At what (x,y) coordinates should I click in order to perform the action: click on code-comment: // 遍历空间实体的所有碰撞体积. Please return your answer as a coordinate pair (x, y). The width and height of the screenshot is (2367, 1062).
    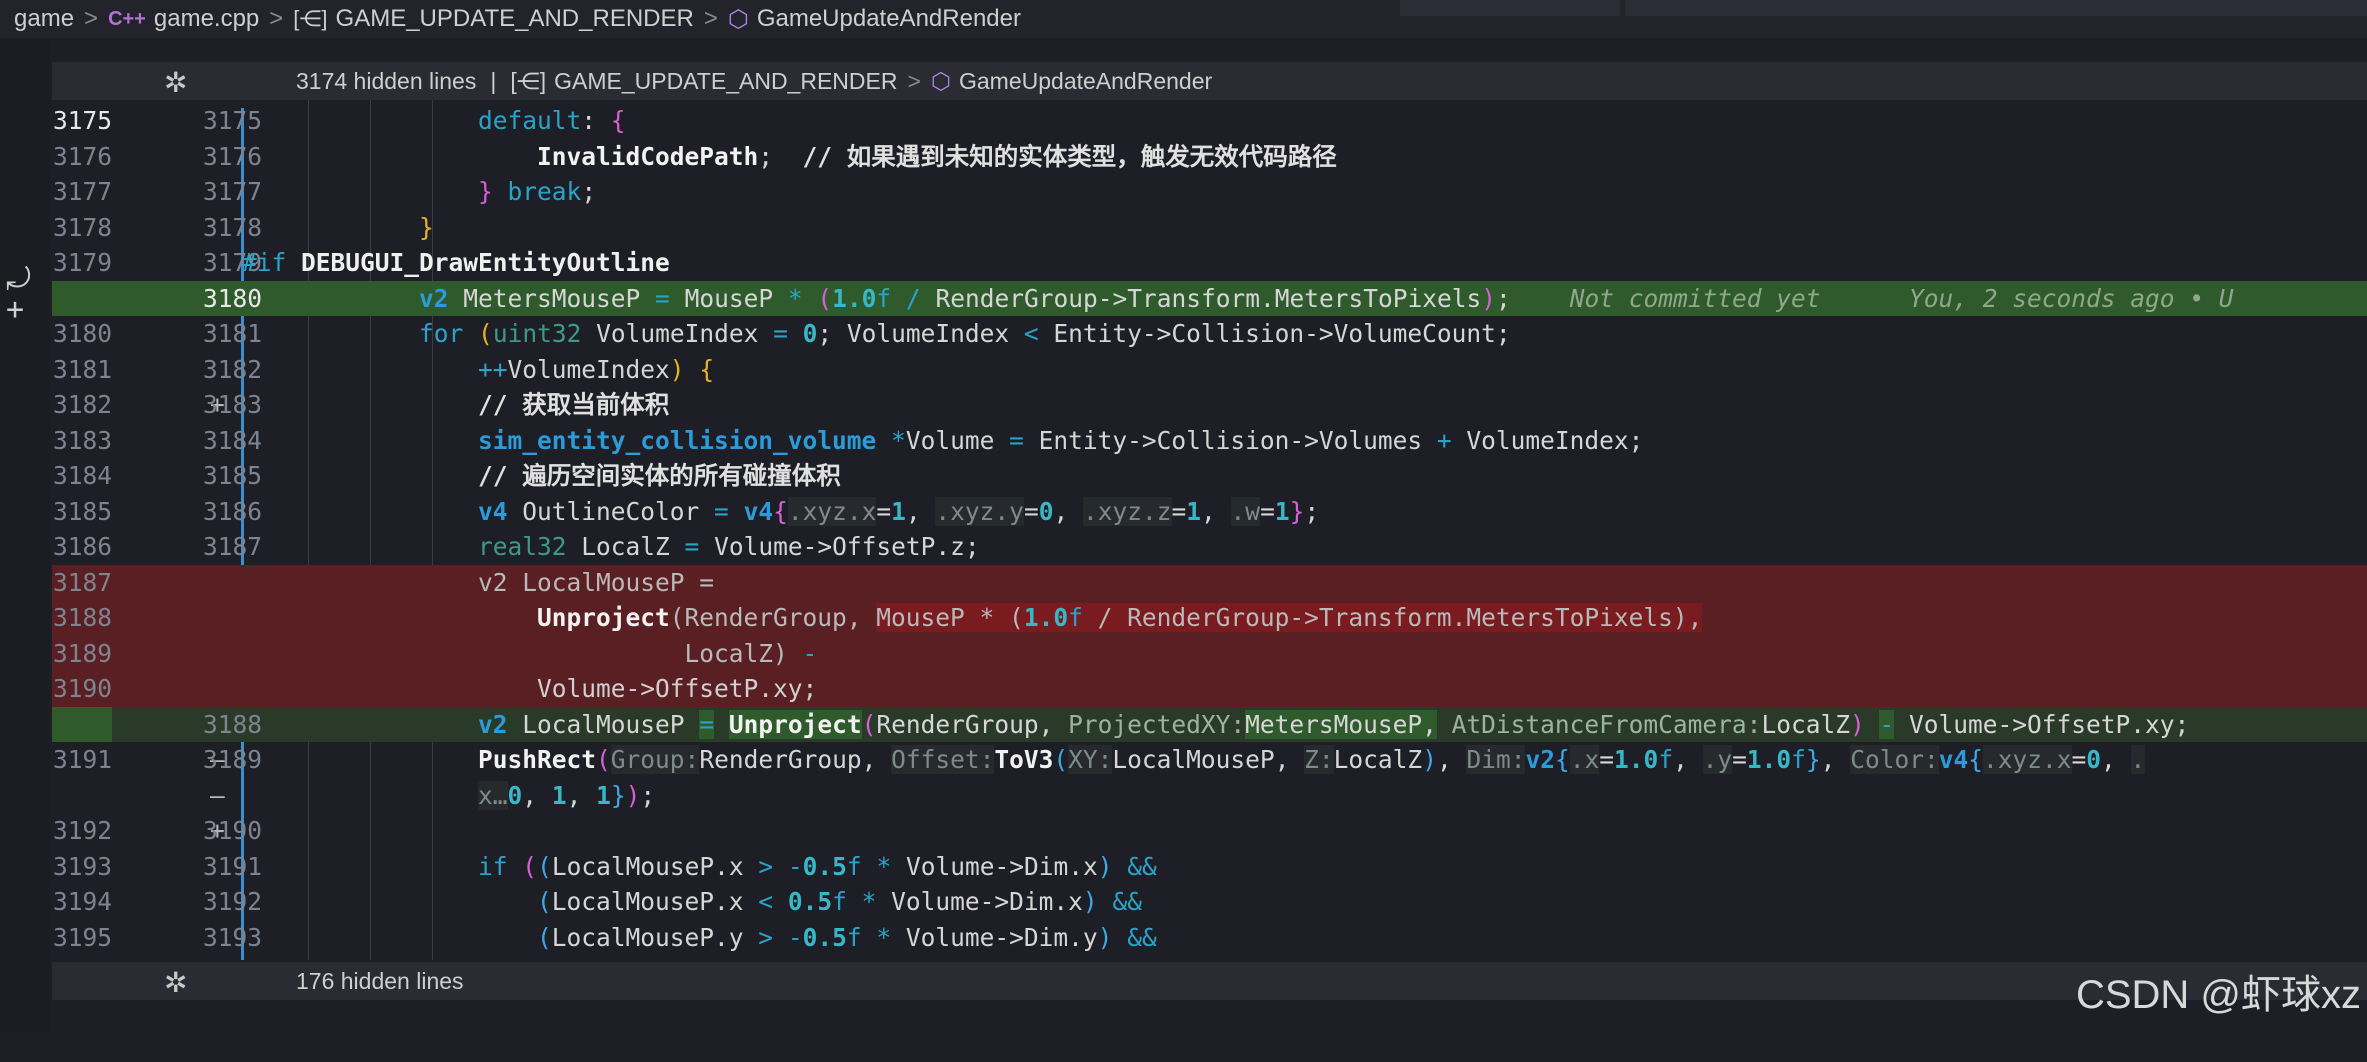
    Looking at the image, I should click on (659, 475).